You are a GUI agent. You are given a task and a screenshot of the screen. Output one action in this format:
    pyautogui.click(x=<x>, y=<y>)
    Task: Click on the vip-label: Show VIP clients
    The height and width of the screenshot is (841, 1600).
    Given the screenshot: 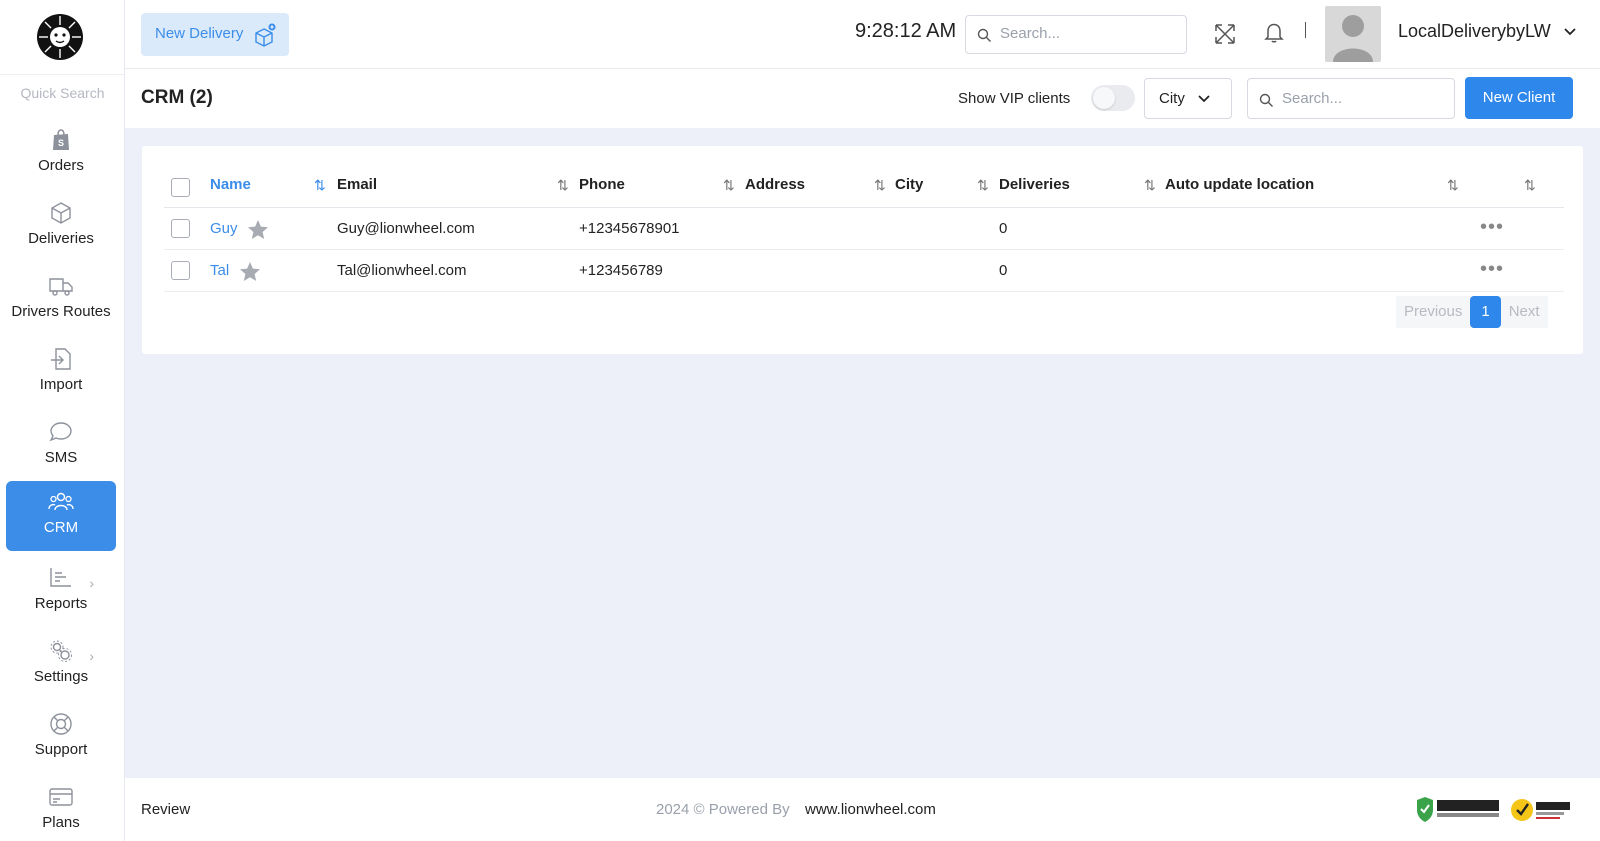 What is the action you would take?
    pyautogui.click(x=1014, y=98)
    